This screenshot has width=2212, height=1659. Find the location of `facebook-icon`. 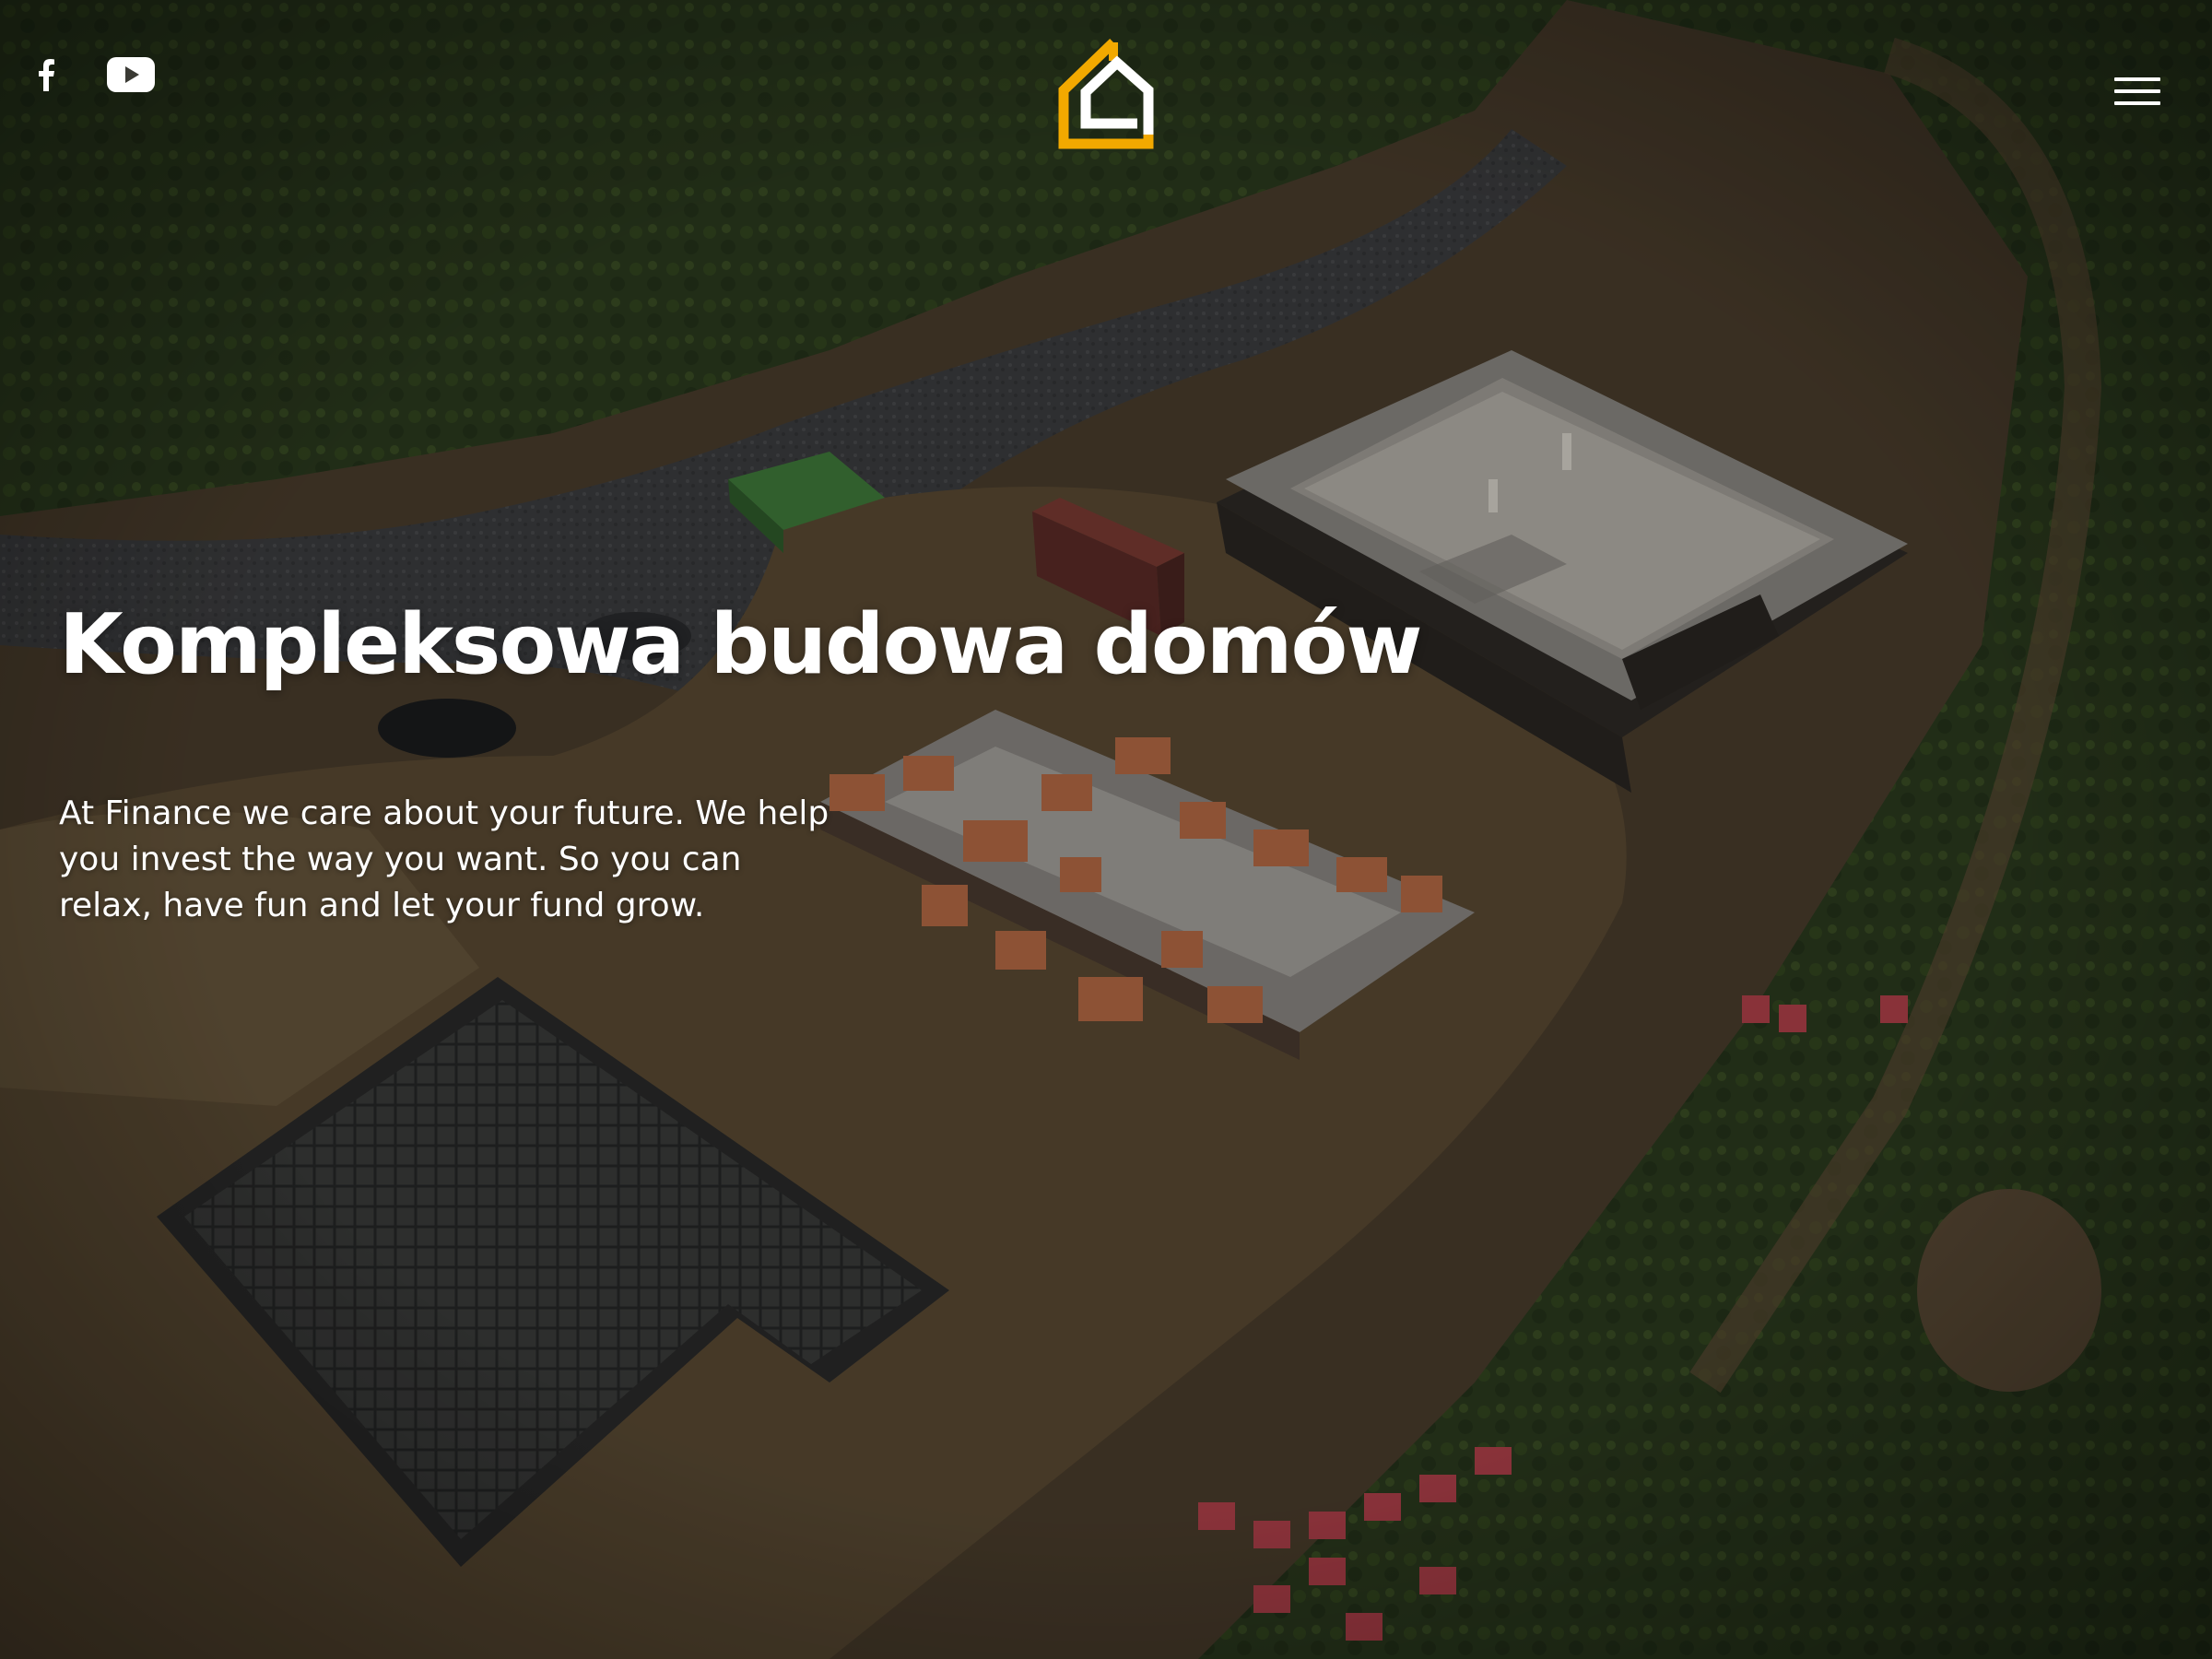

facebook-icon is located at coordinates (46, 77).